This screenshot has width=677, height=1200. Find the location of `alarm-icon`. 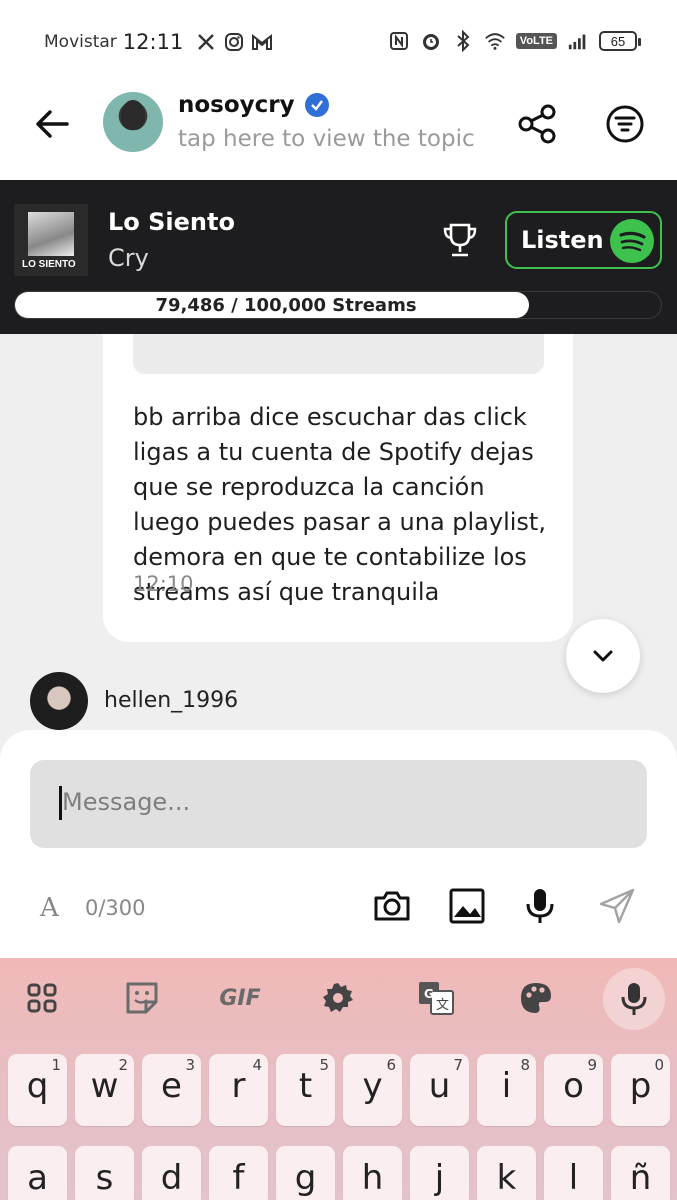

alarm-icon is located at coordinates (431, 41).